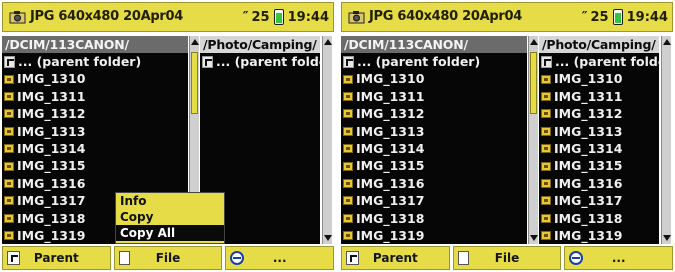 This screenshot has width=675, height=272. I want to click on left-scrollbar, so click(533, 140).